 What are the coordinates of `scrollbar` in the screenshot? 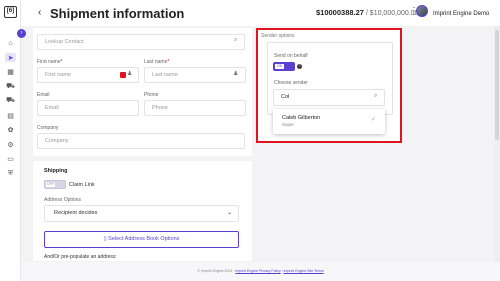 It's located at (497, 144).